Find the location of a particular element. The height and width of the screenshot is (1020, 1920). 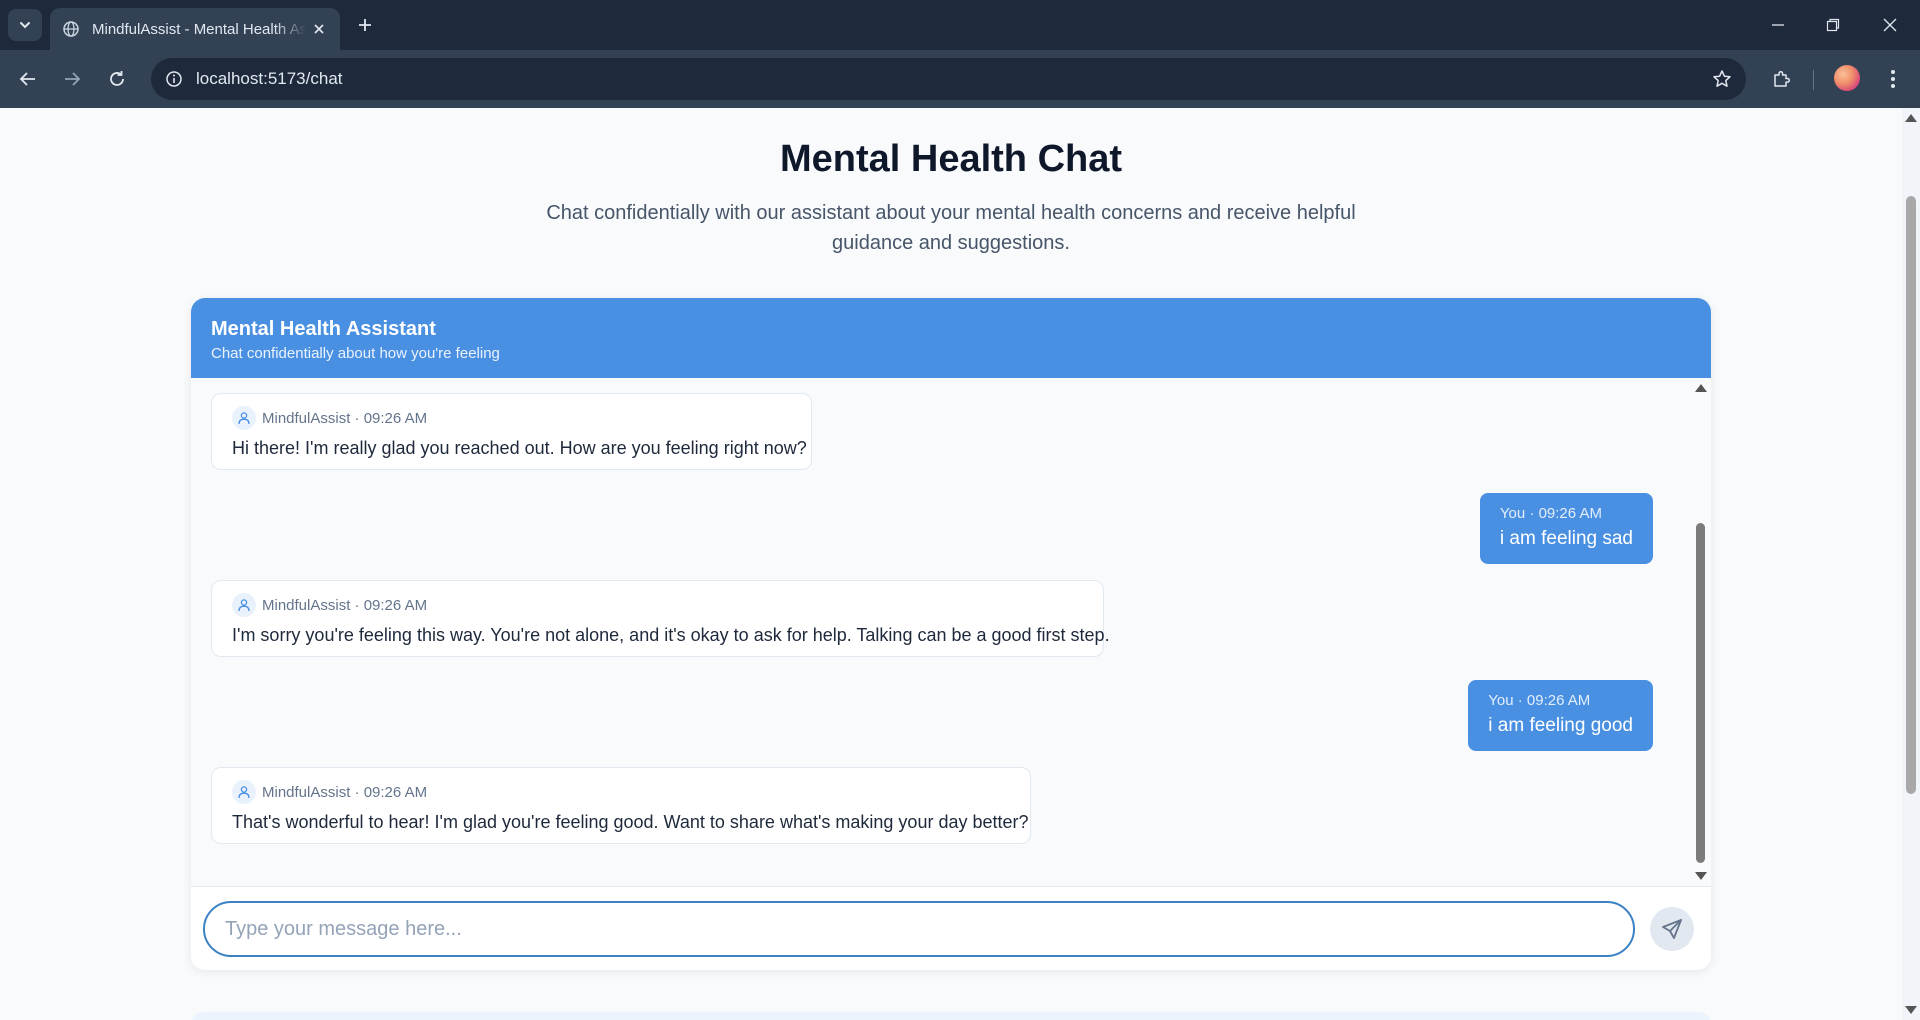

message-input is located at coordinates (919, 929).